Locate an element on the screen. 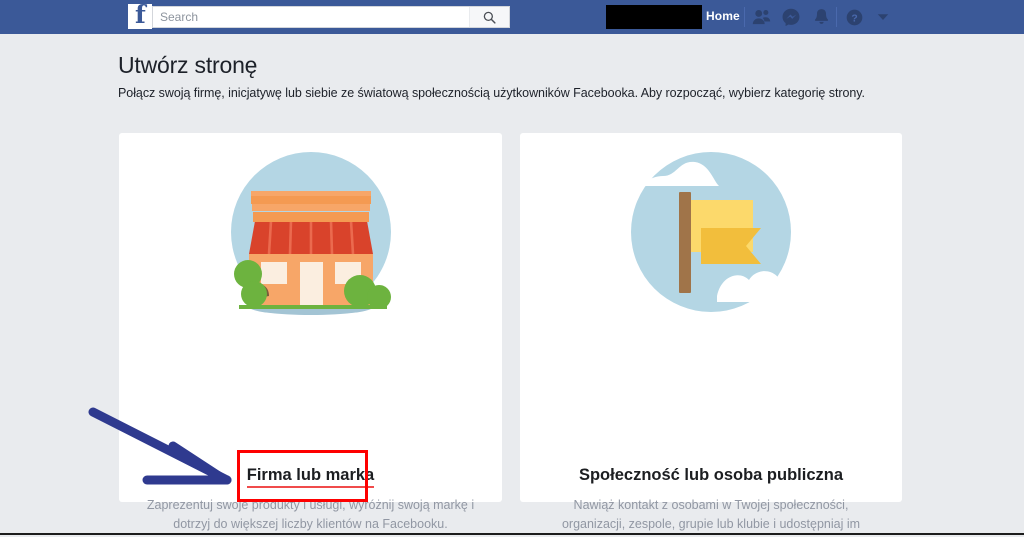 Image resolution: width=1024 pixels, height=537 pixels. card-title-business: Firma lub marka is located at coordinates (310, 477).